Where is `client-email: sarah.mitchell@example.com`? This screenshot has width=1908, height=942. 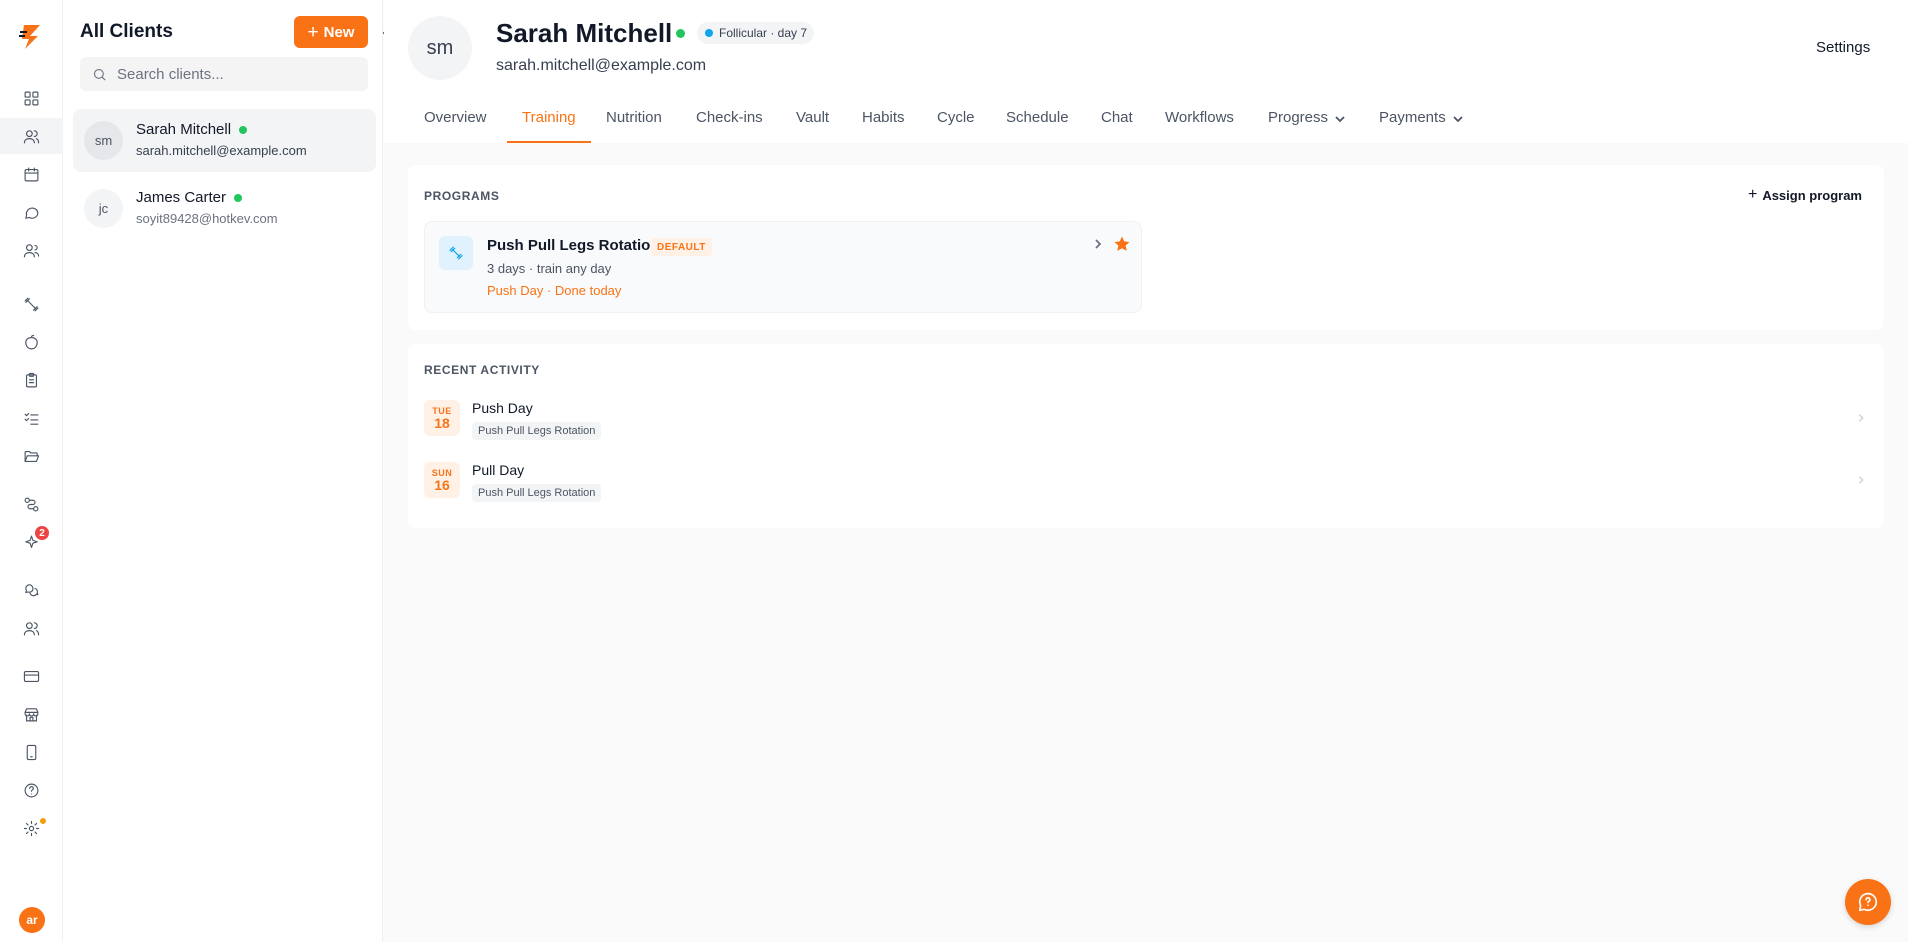
client-email: sarah.mitchell@example.com is located at coordinates (221, 150).